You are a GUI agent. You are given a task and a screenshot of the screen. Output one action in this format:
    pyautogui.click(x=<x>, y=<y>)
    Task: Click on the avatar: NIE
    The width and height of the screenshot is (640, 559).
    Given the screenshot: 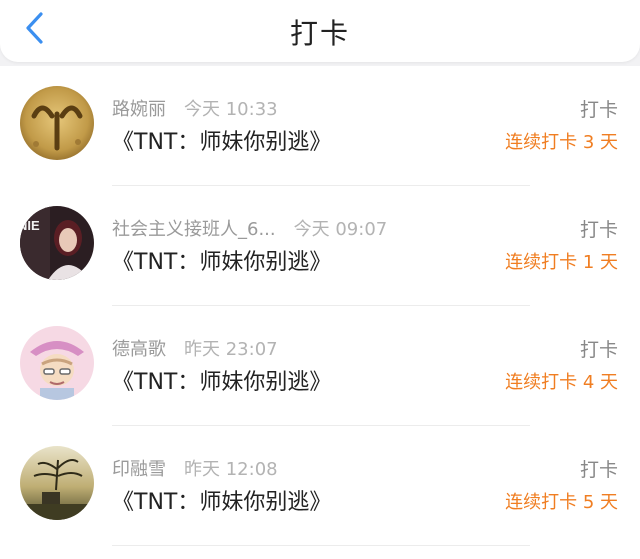 What is the action you would take?
    pyautogui.click(x=57, y=243)
    